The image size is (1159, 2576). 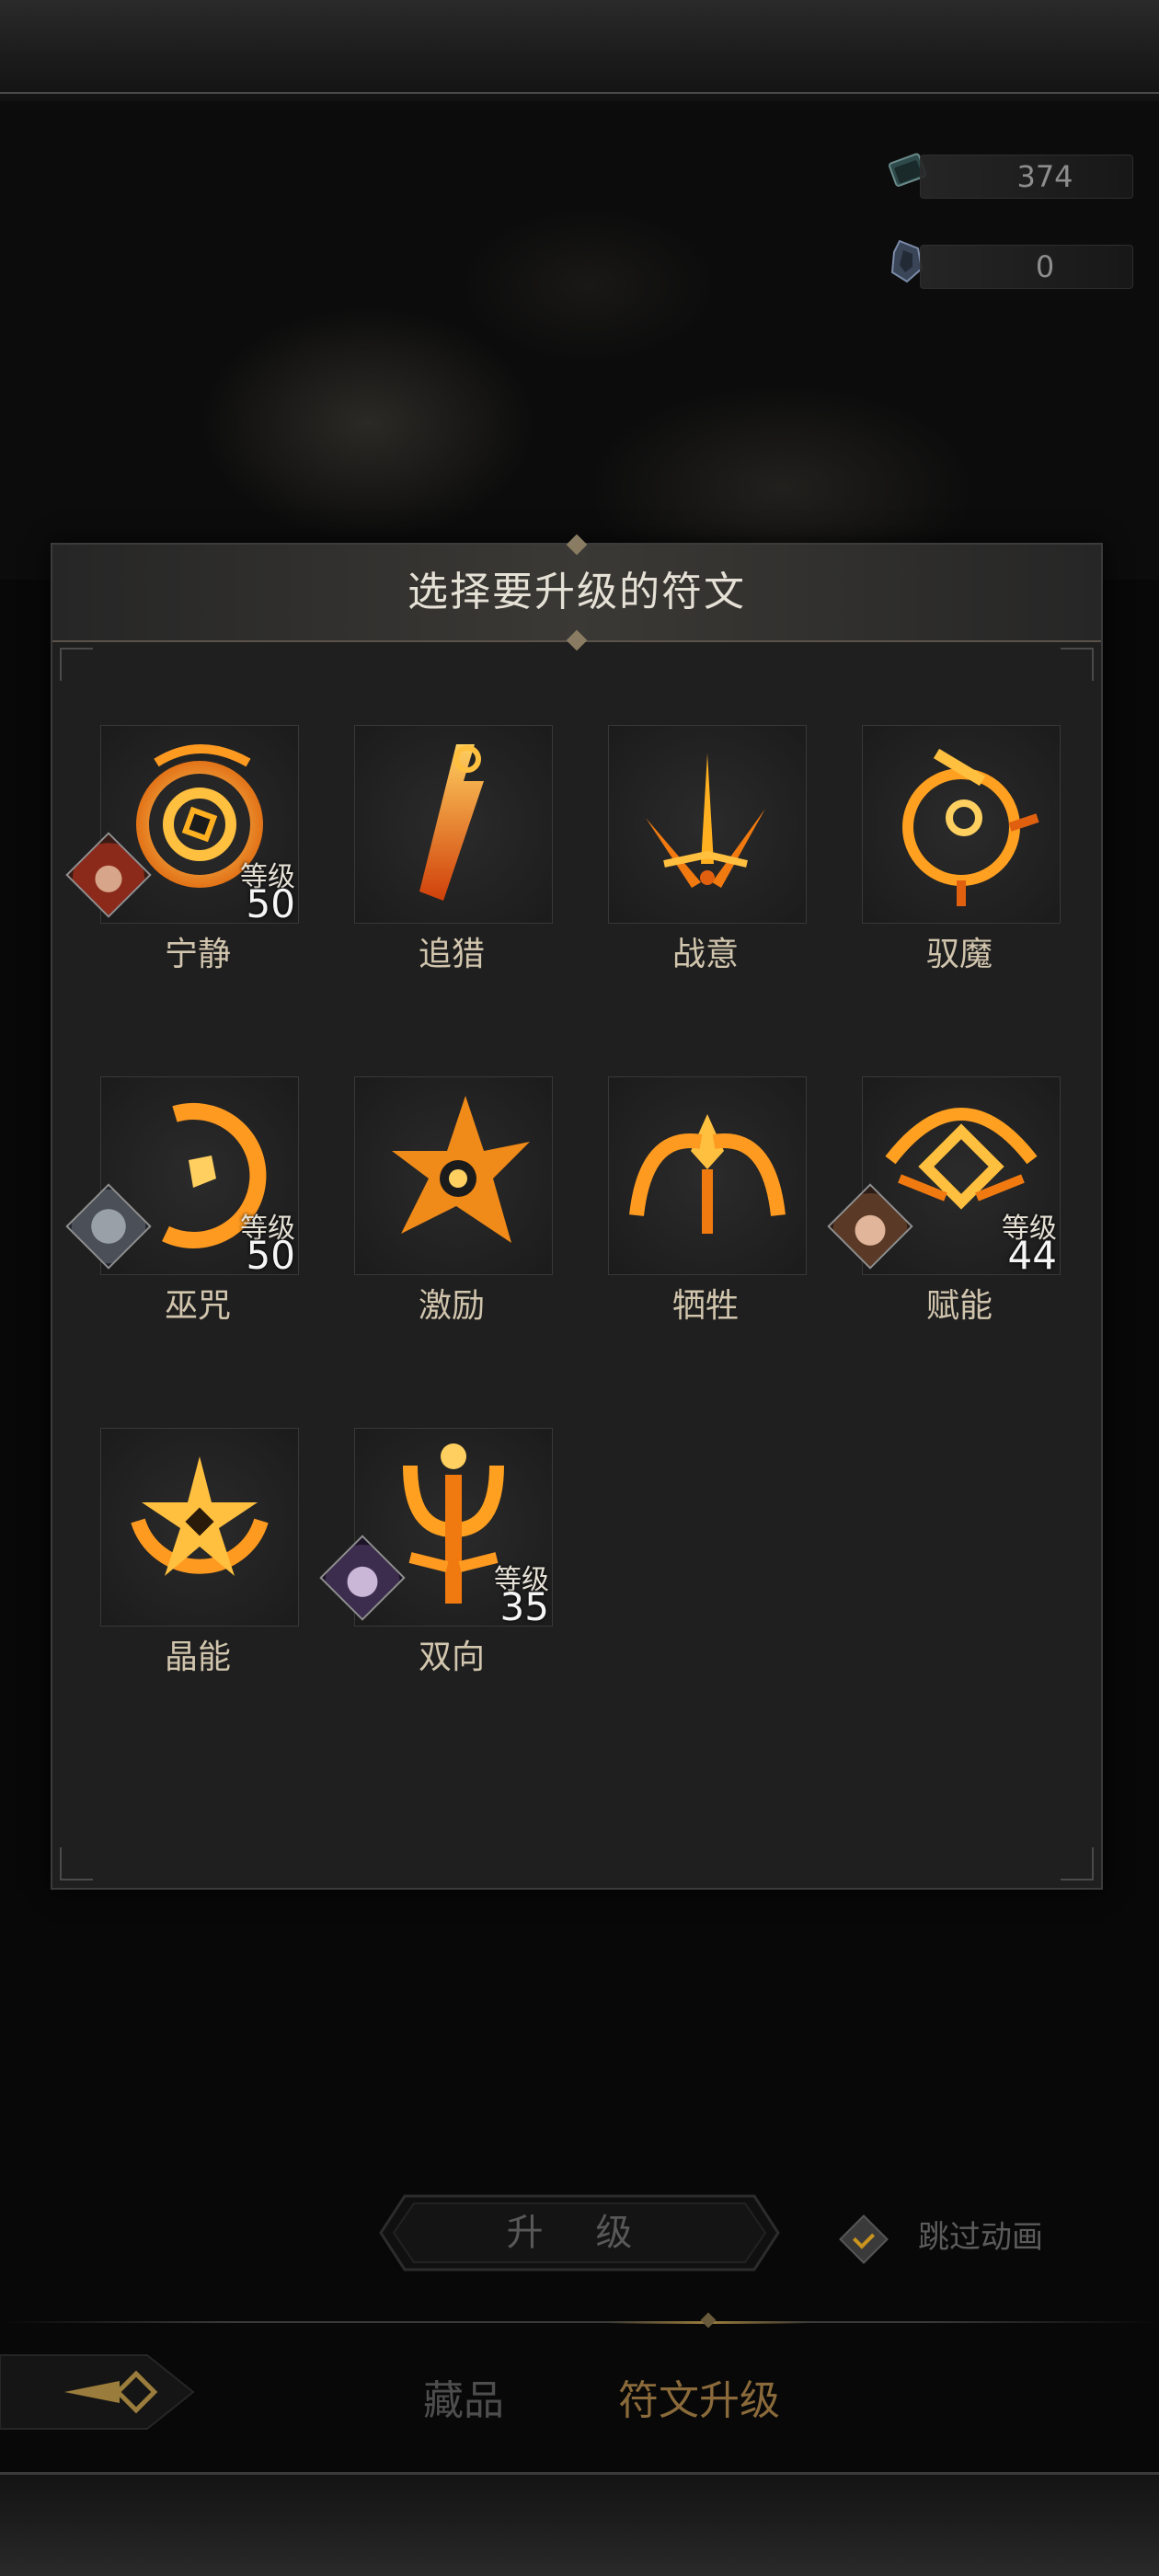 I want to click on panel-header: 选择要升级的符文, so click(x=576, y=593).